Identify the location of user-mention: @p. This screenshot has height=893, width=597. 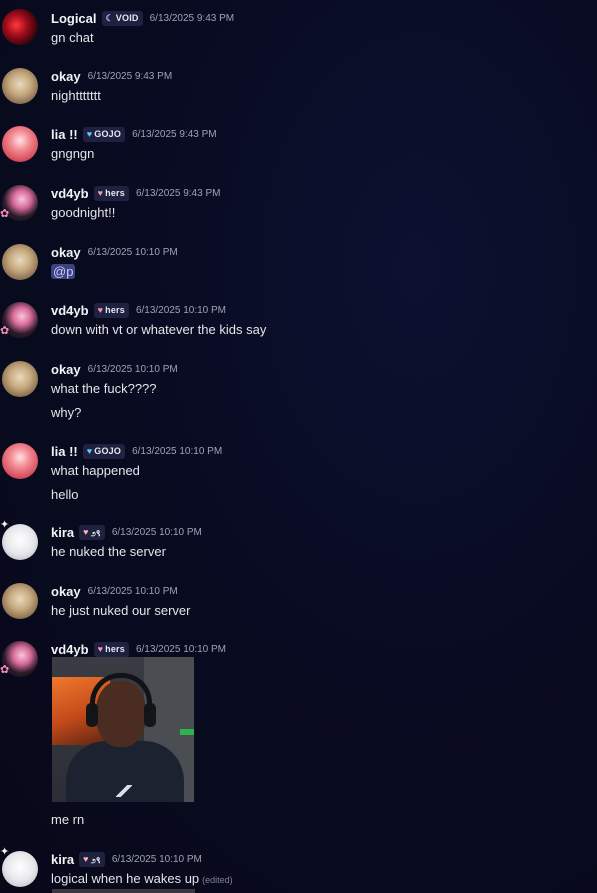
(63, 271).